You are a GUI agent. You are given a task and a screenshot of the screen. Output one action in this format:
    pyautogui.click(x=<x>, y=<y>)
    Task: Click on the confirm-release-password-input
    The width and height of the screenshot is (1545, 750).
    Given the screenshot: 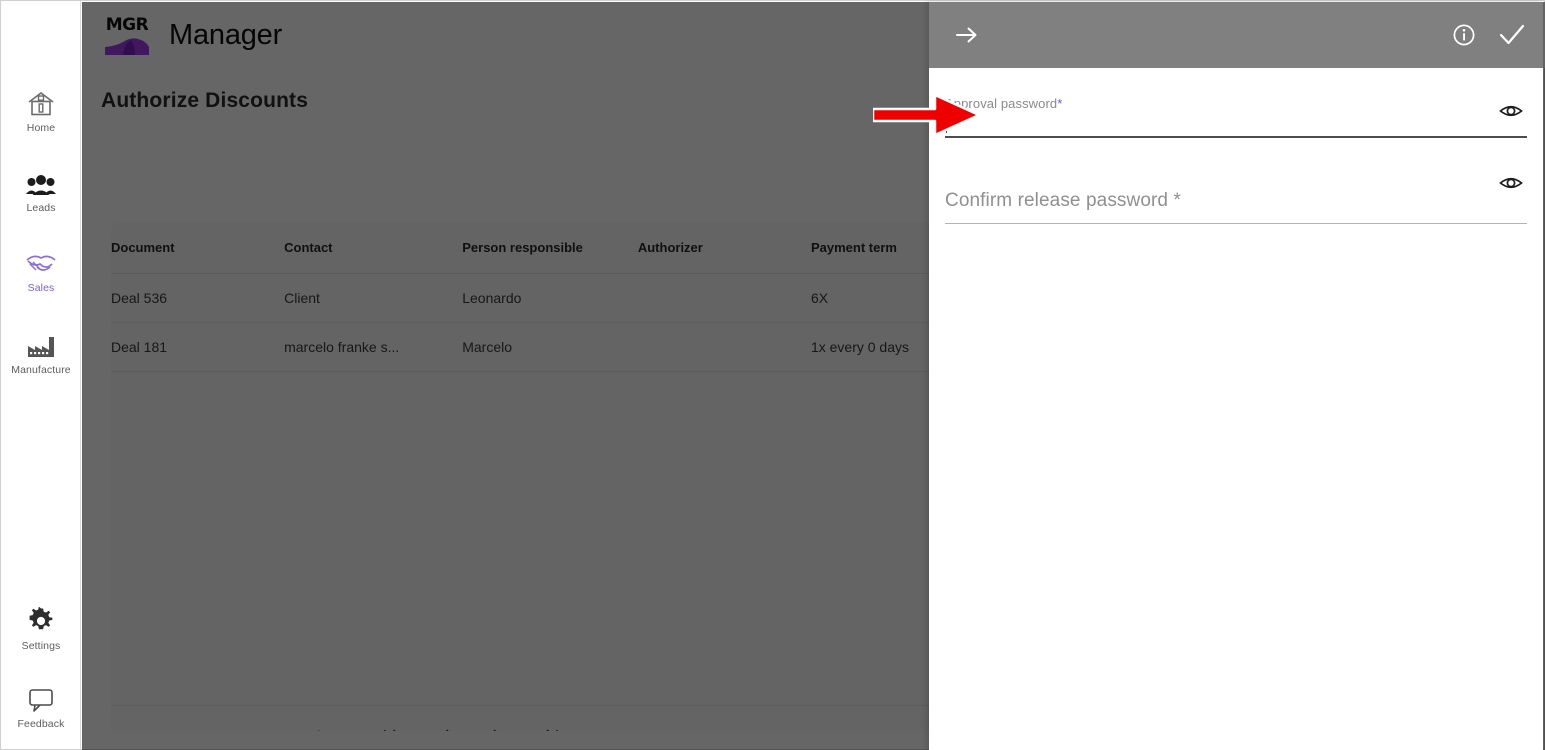 What is the action you would take?
    pyautogui.click(x=1236, y=223)
    